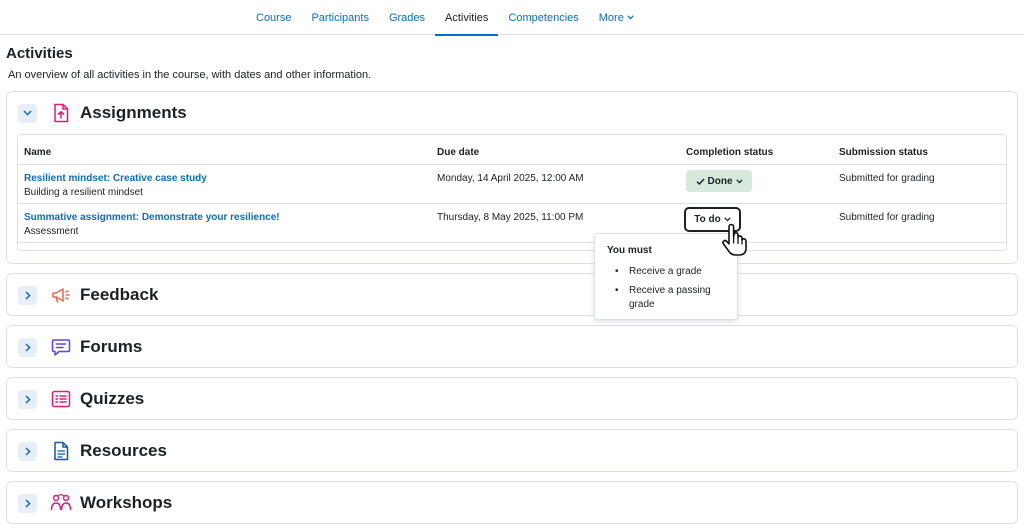 The width and height of the screenshot is (1024, 529). I want to click on column-header-submission: Submission status, so click(883, 152).